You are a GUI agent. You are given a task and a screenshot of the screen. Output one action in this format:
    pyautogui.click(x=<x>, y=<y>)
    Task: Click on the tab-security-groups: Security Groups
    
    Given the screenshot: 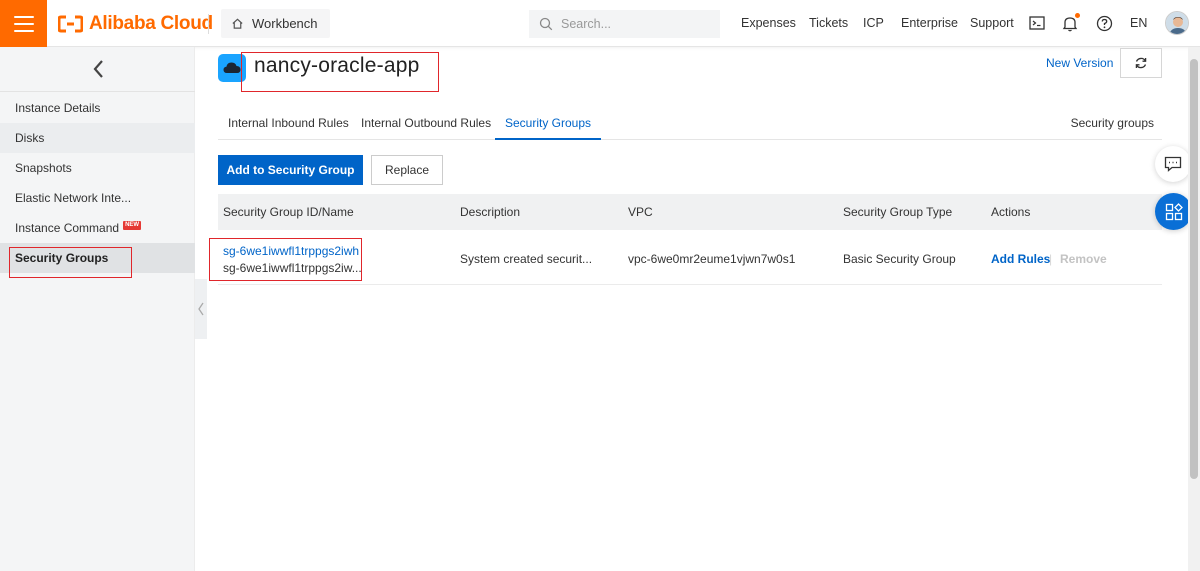 What is the action you would take?
    pyautogui.click(x=548, y=125)
    